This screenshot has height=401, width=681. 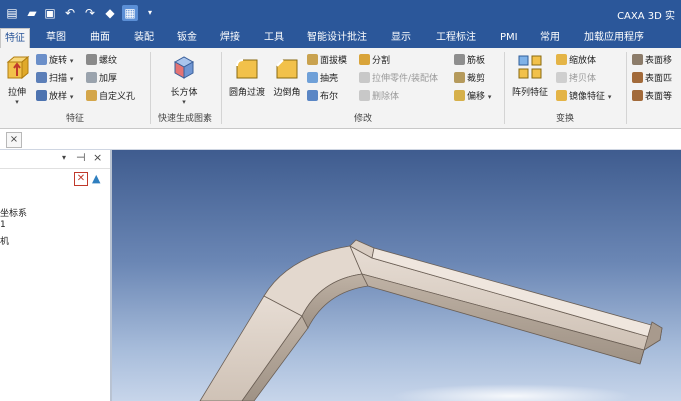 I want to click on delete-body-icon, so click(x=364, y=95).